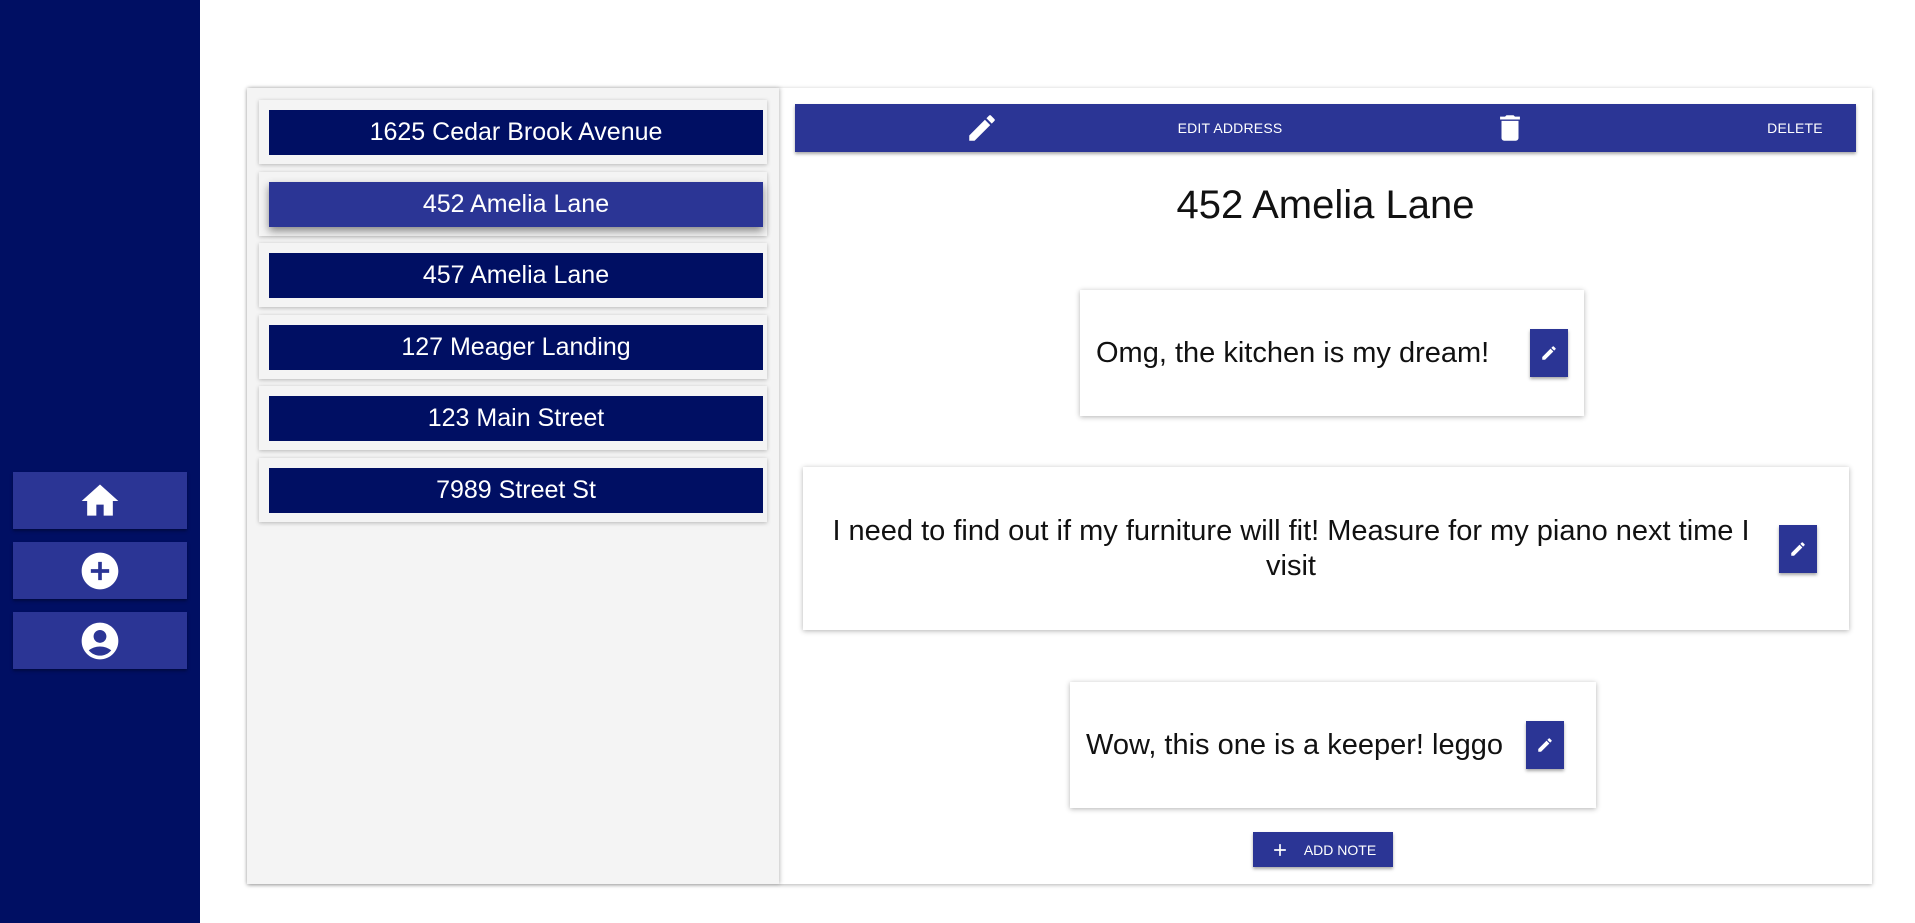 The width and height of the screenshot is (1915, 923). I want to click on list-item: 457 Amelia Lane, so click(513, 275).